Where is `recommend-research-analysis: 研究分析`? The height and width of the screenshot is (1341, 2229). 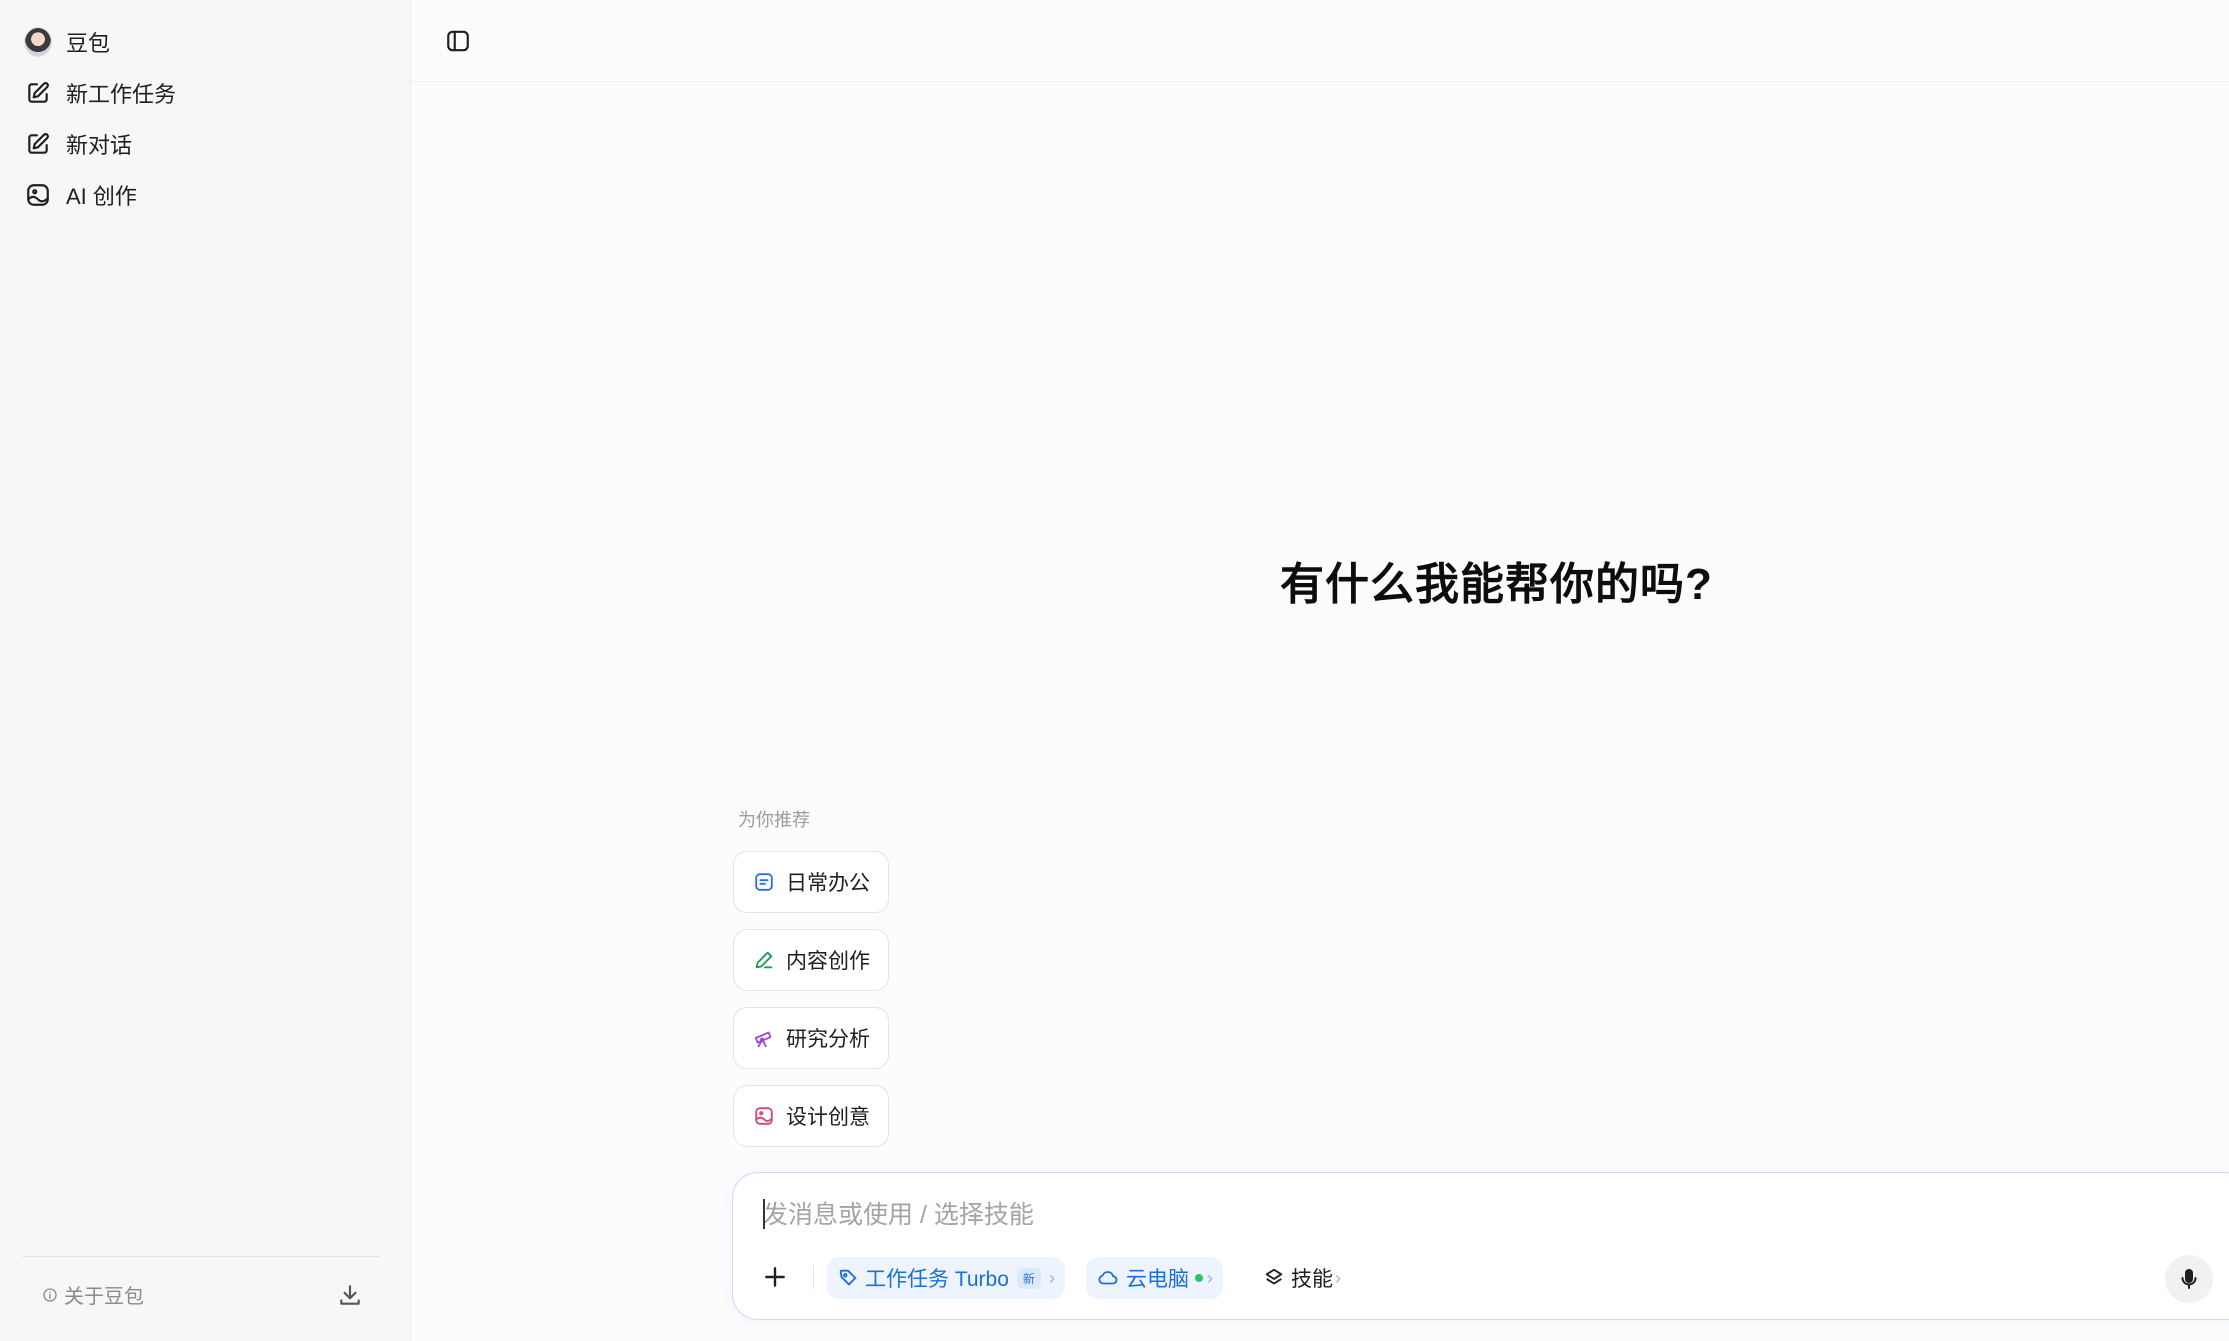
recommend-research-analysis: 研究分析 is located at coordinates (811, 1038).